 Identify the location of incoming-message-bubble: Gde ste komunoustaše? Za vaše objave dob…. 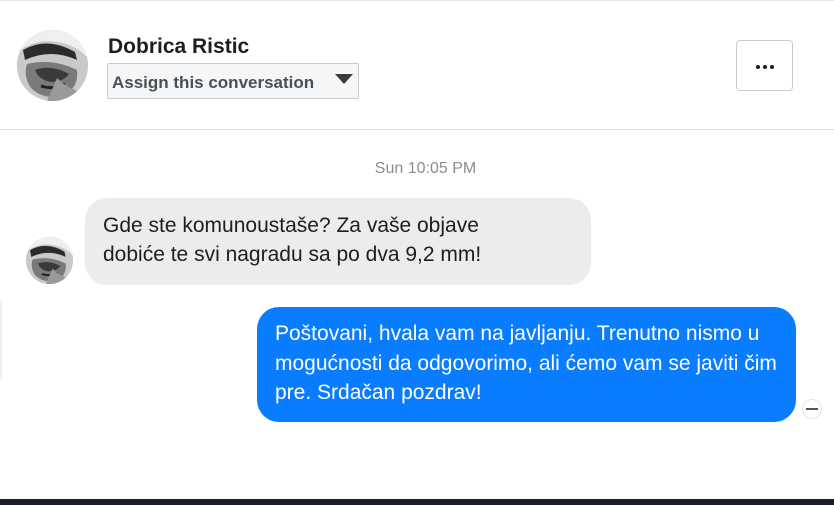
(338, 241).